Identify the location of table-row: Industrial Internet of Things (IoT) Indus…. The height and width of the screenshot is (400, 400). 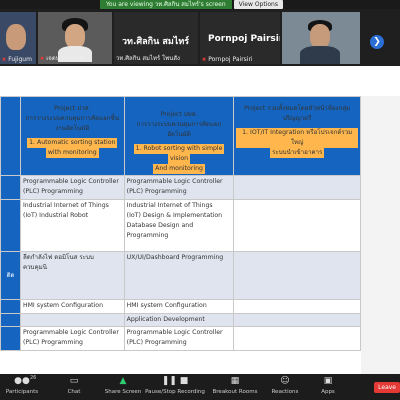
(180, 225).